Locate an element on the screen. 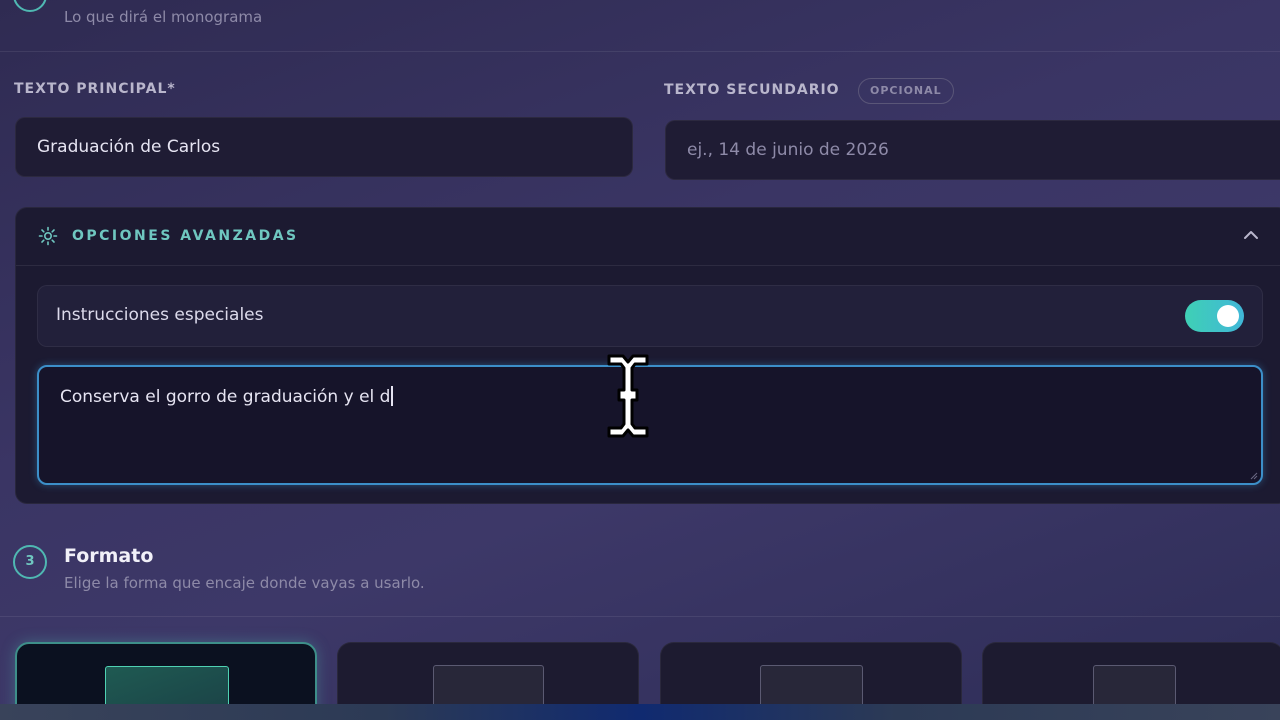  main-text-input: Graduación de Carlos is located at coordinates (324, 147).